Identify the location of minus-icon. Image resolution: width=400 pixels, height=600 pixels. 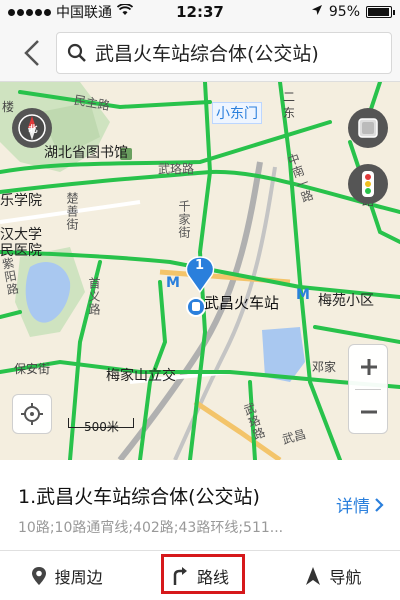
(369, 412).